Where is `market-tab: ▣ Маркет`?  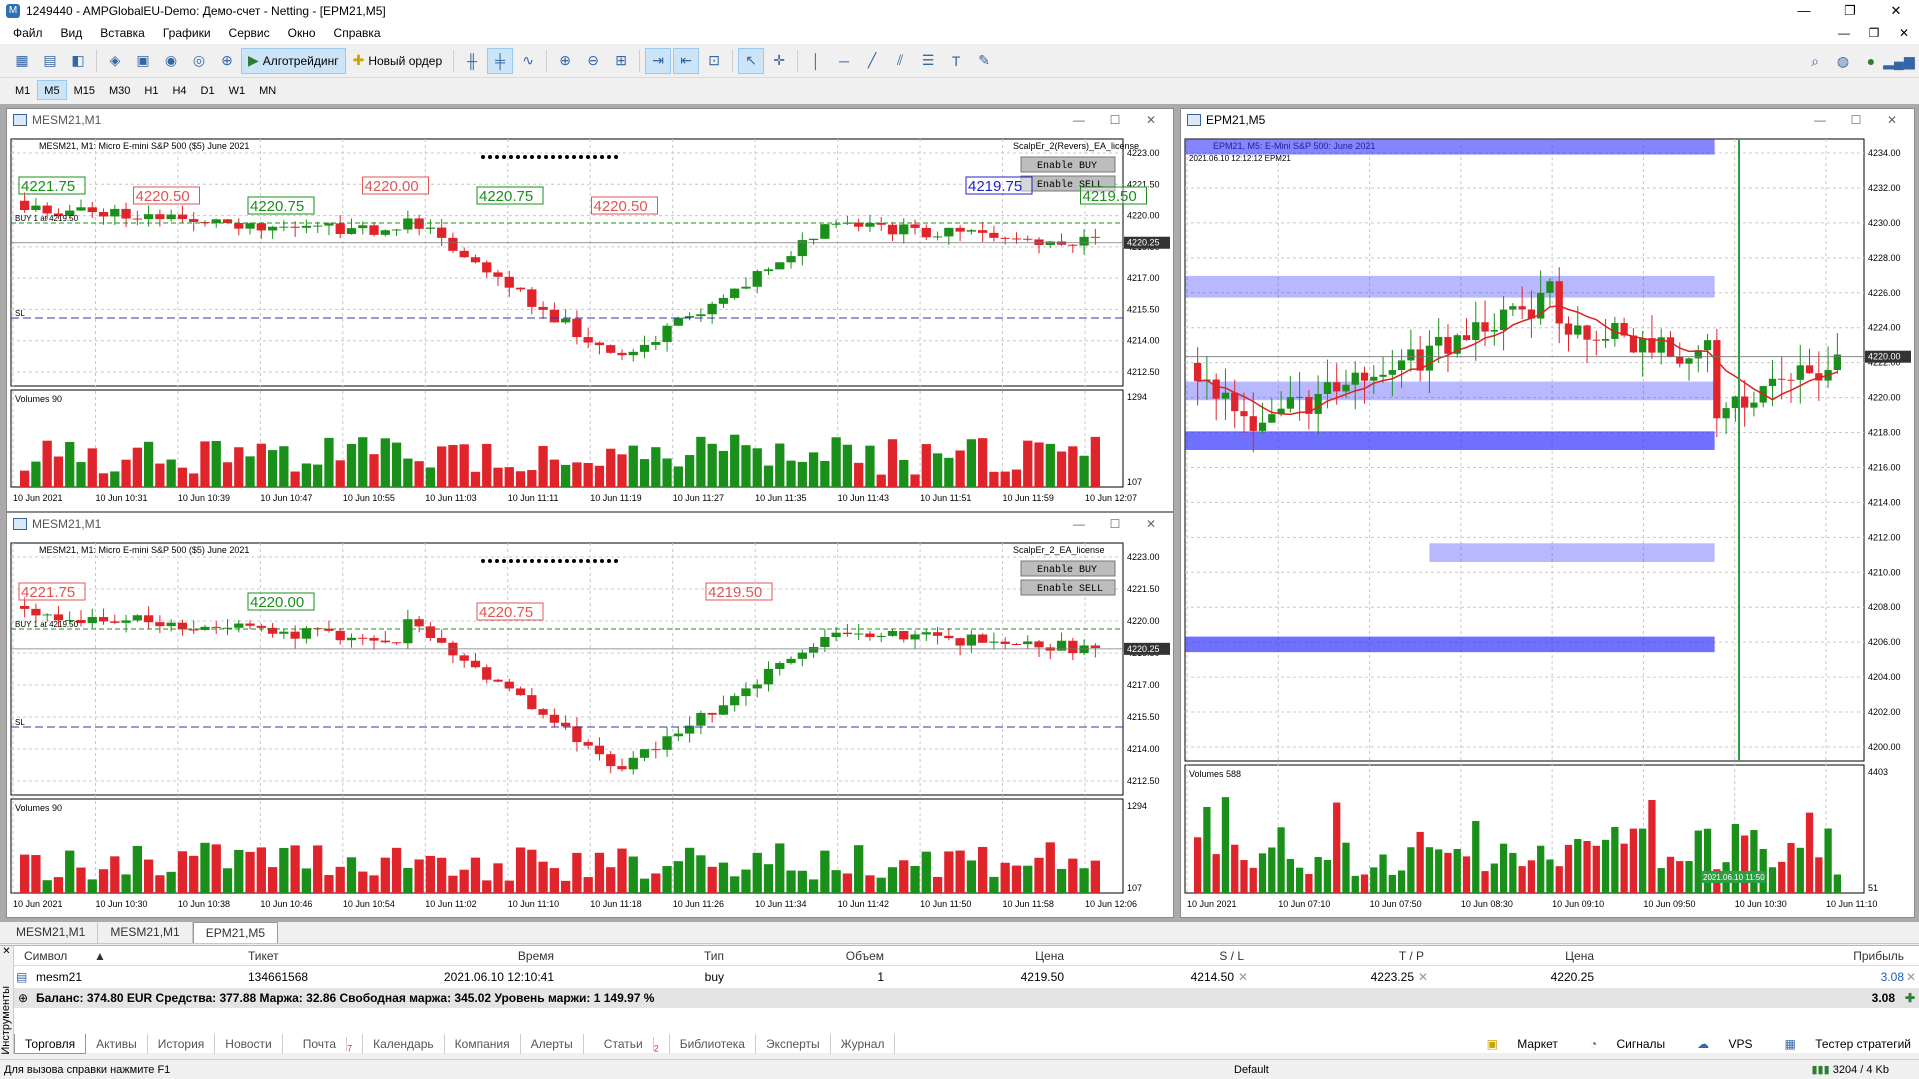
market-tab: ▣ Маркет is located at coordinates (1514, 1044).